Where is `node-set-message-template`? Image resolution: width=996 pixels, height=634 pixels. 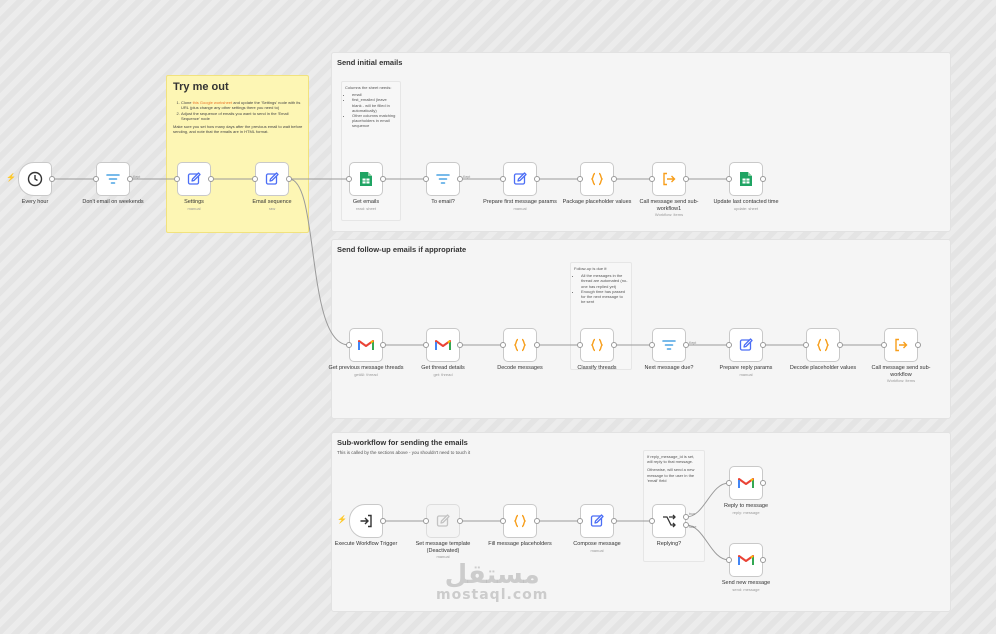 node-set-message-template is located at coordinates (443, 521).